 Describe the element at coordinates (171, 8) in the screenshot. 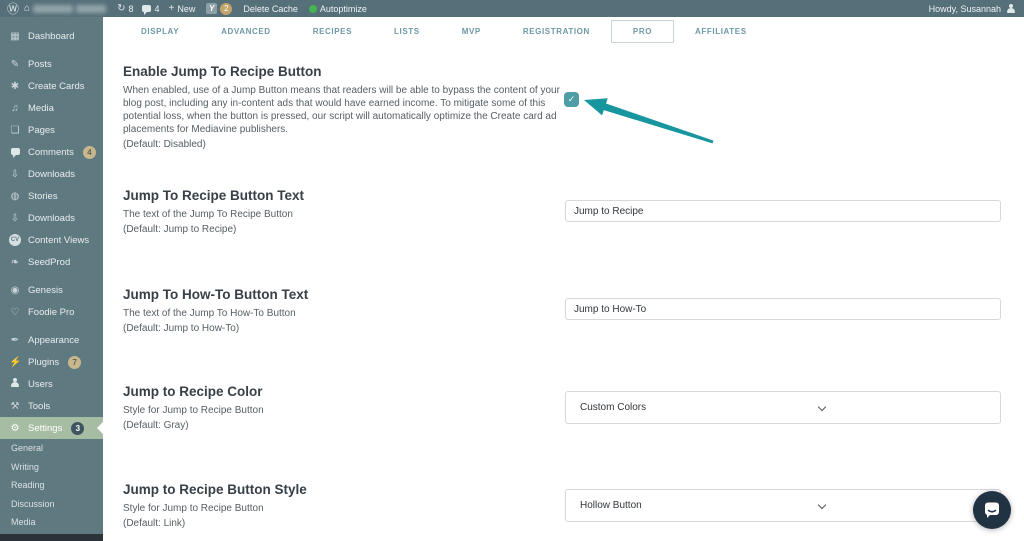

I see `plus-icon: +` at that location.